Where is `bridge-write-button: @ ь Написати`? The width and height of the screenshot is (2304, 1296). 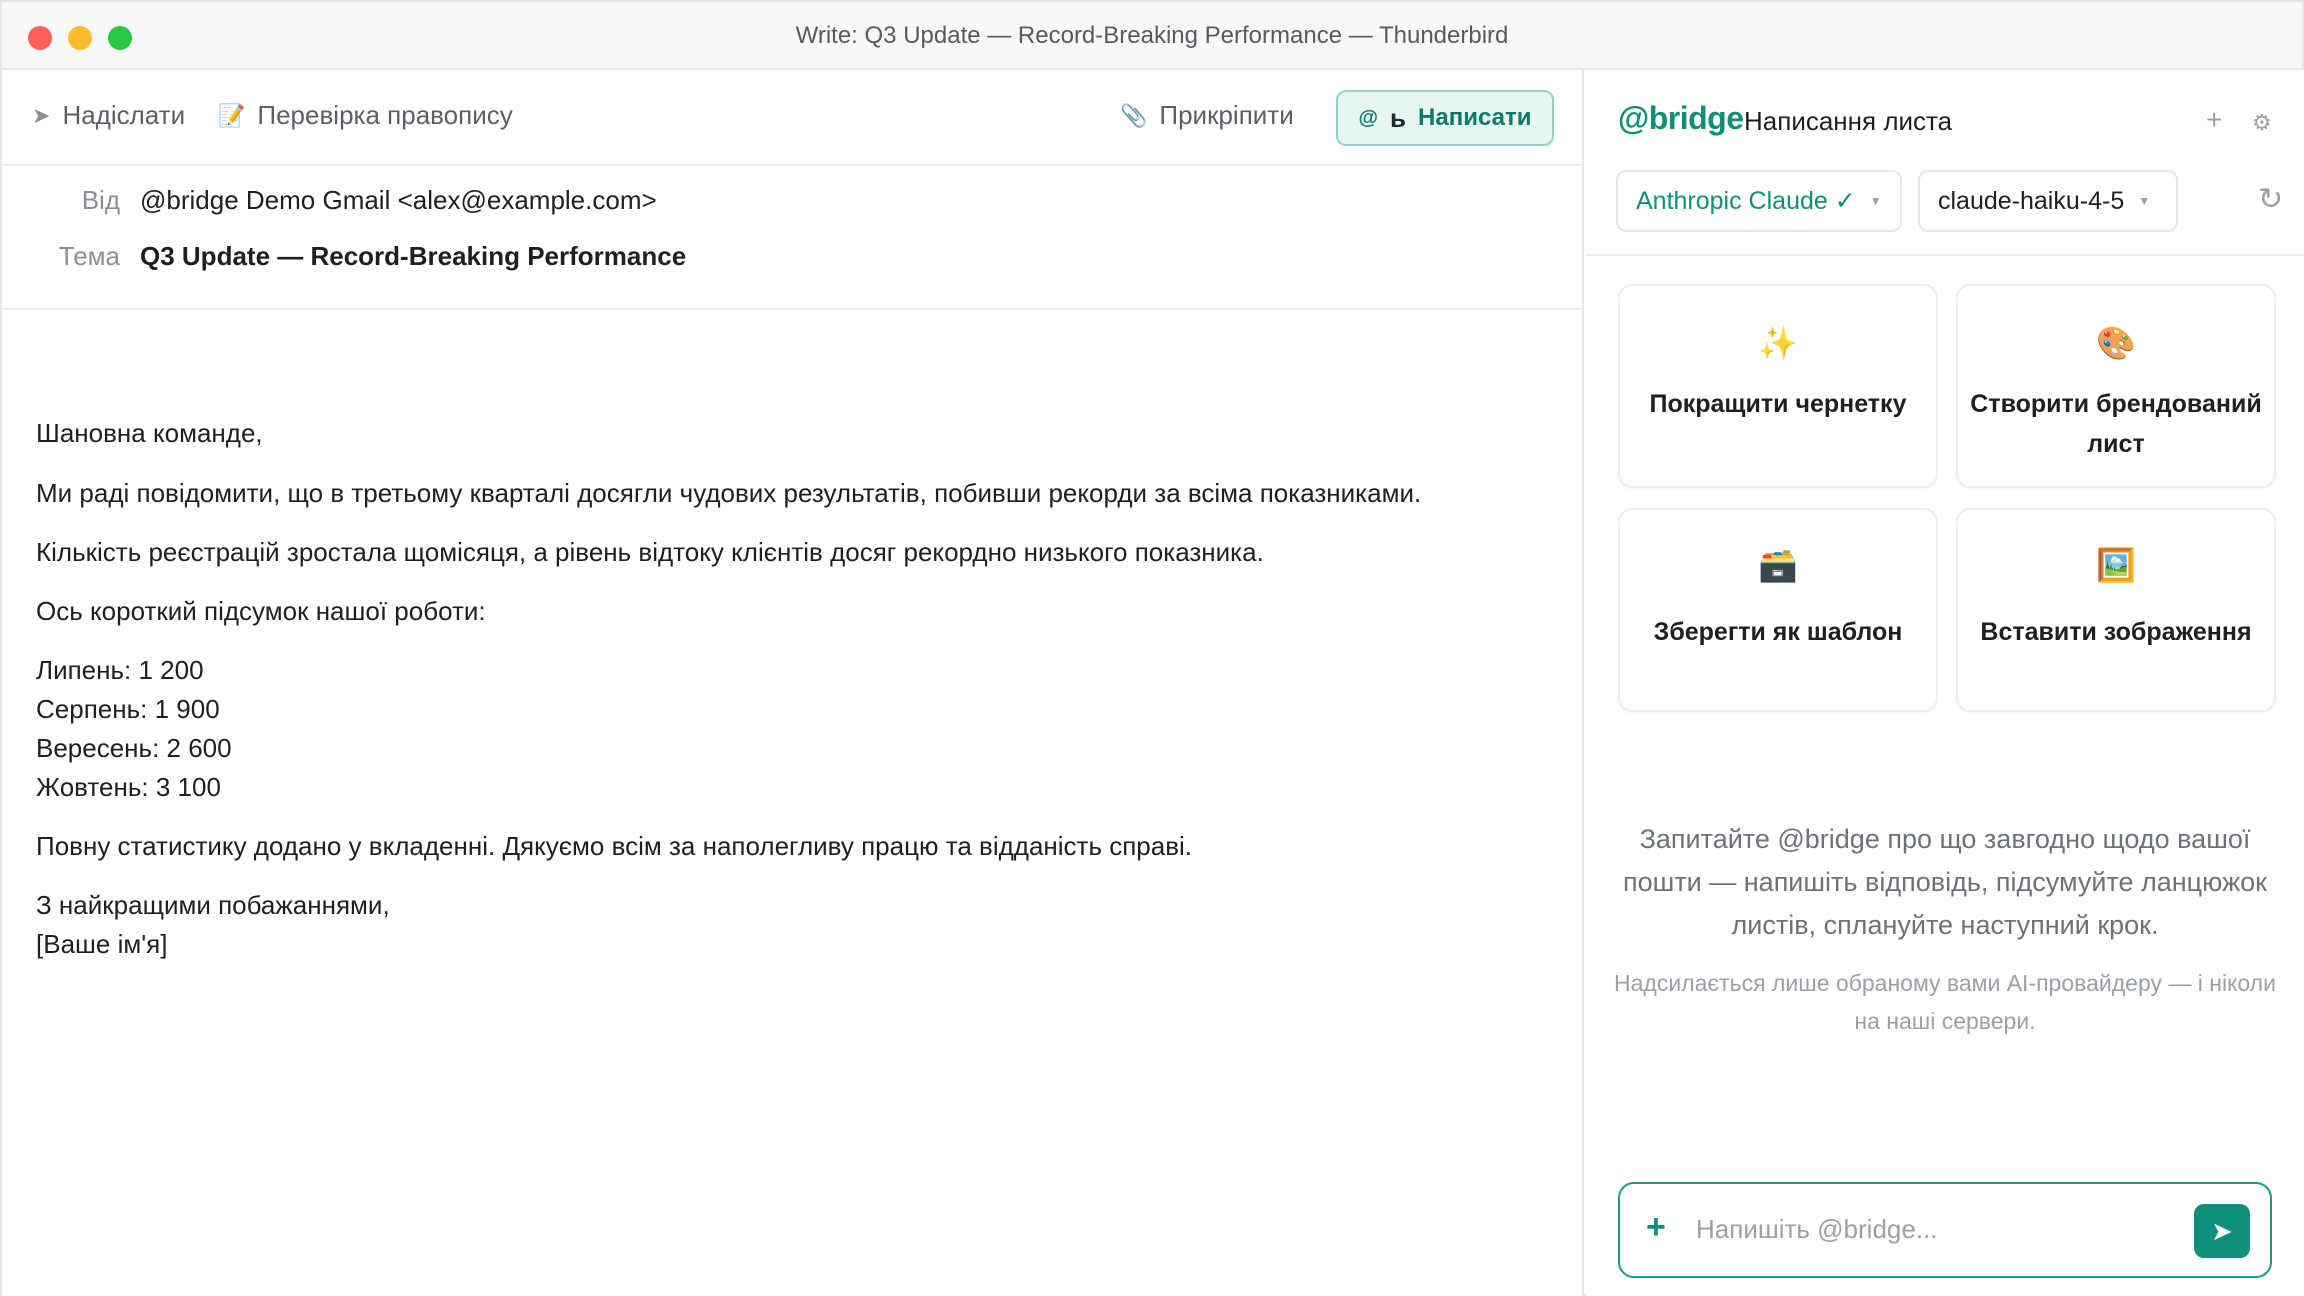
bridge-write-button: @ ь Написати is located at coordinates (1445, 118).